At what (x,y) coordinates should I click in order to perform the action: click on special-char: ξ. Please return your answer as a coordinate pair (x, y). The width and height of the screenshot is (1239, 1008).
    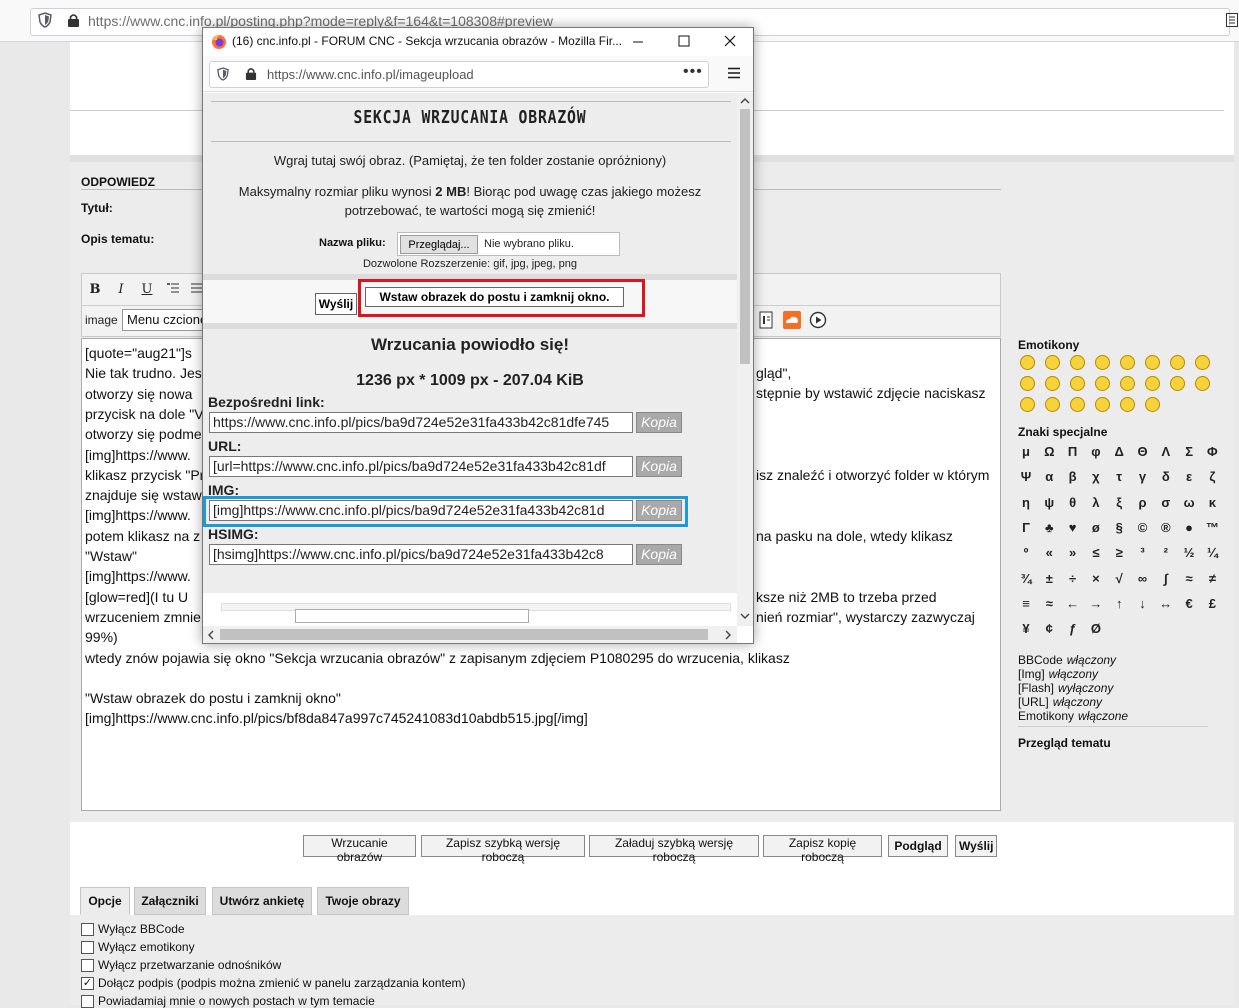
    Looking at the image, I should click on (1119, 502).